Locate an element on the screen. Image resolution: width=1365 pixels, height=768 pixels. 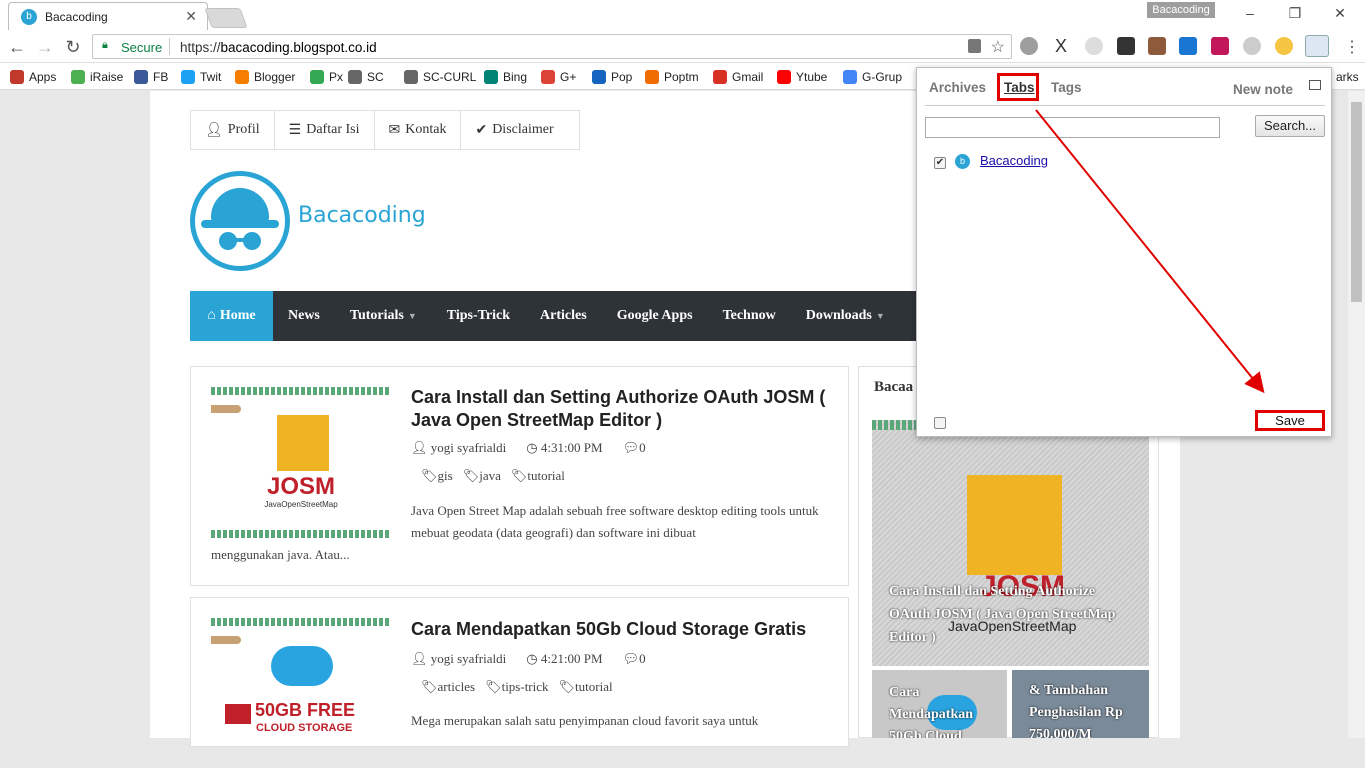
menu-kebab-icon: ⋮ is located at coordinates (1352, 47).